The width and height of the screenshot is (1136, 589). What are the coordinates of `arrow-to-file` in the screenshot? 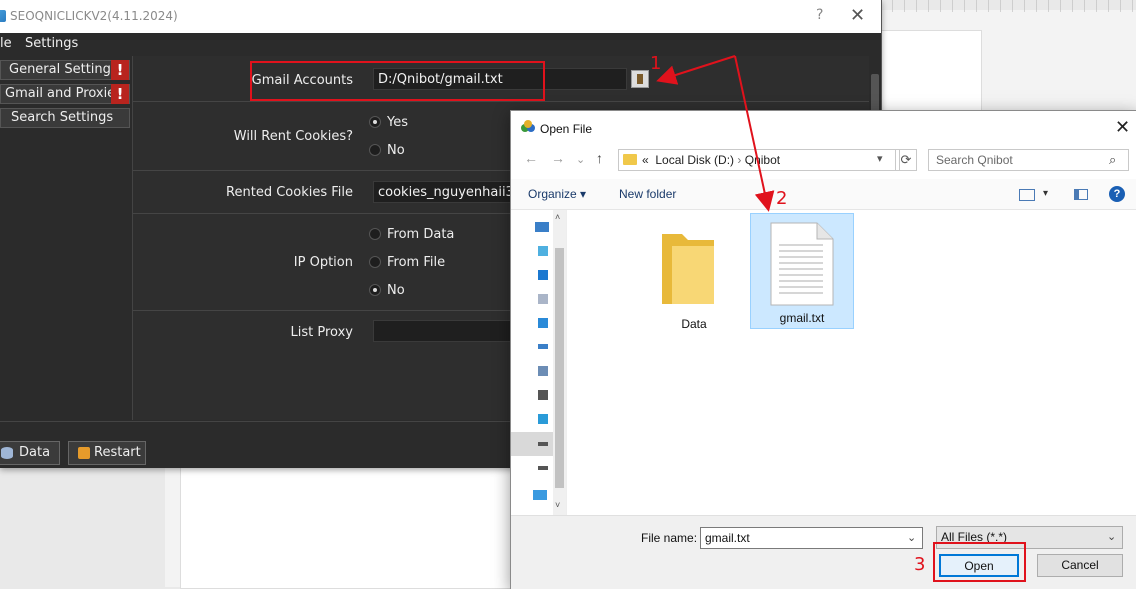 It's located at (754, 133).